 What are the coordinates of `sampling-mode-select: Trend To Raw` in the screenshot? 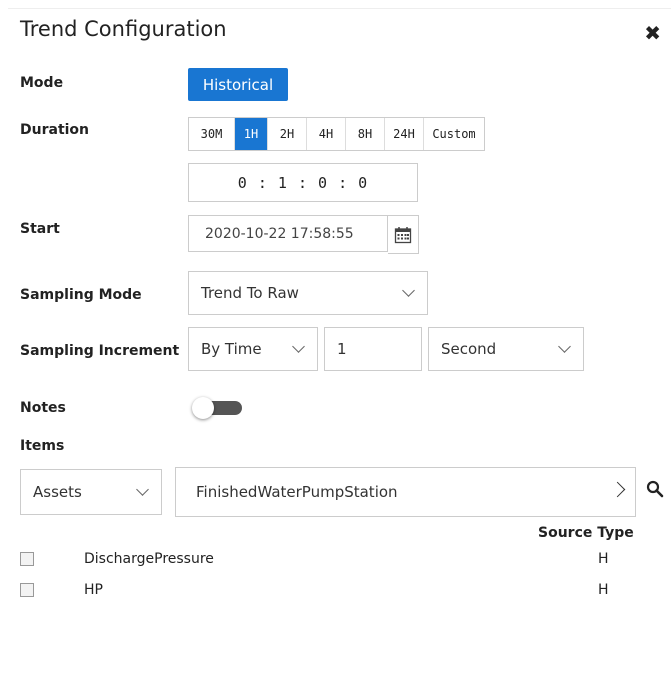 It's located at (308, 293).